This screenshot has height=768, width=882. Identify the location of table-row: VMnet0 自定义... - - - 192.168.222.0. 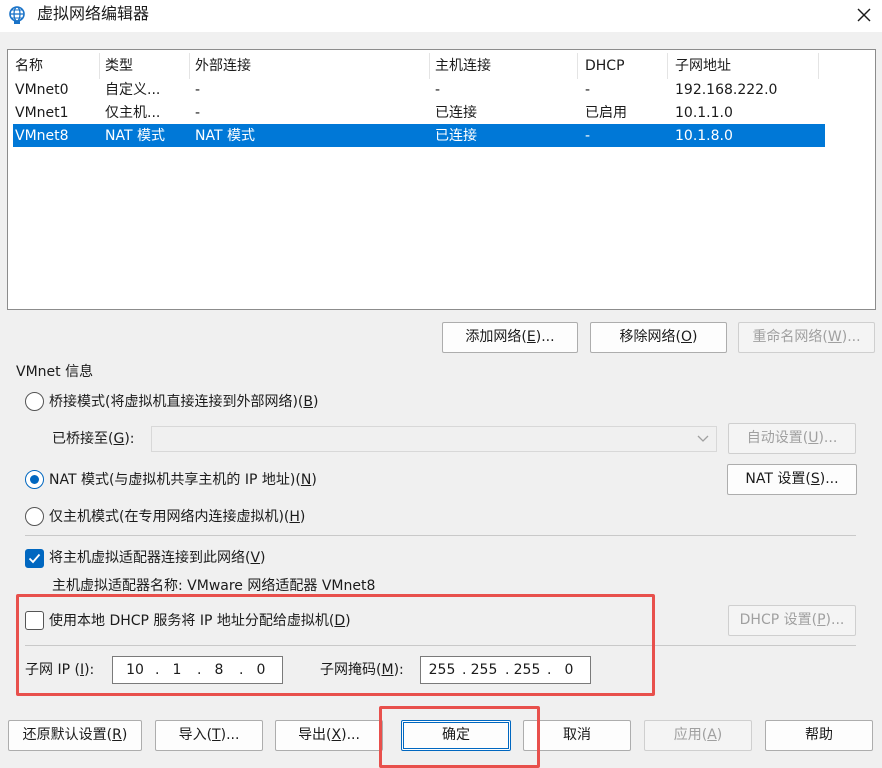
(419, 89).